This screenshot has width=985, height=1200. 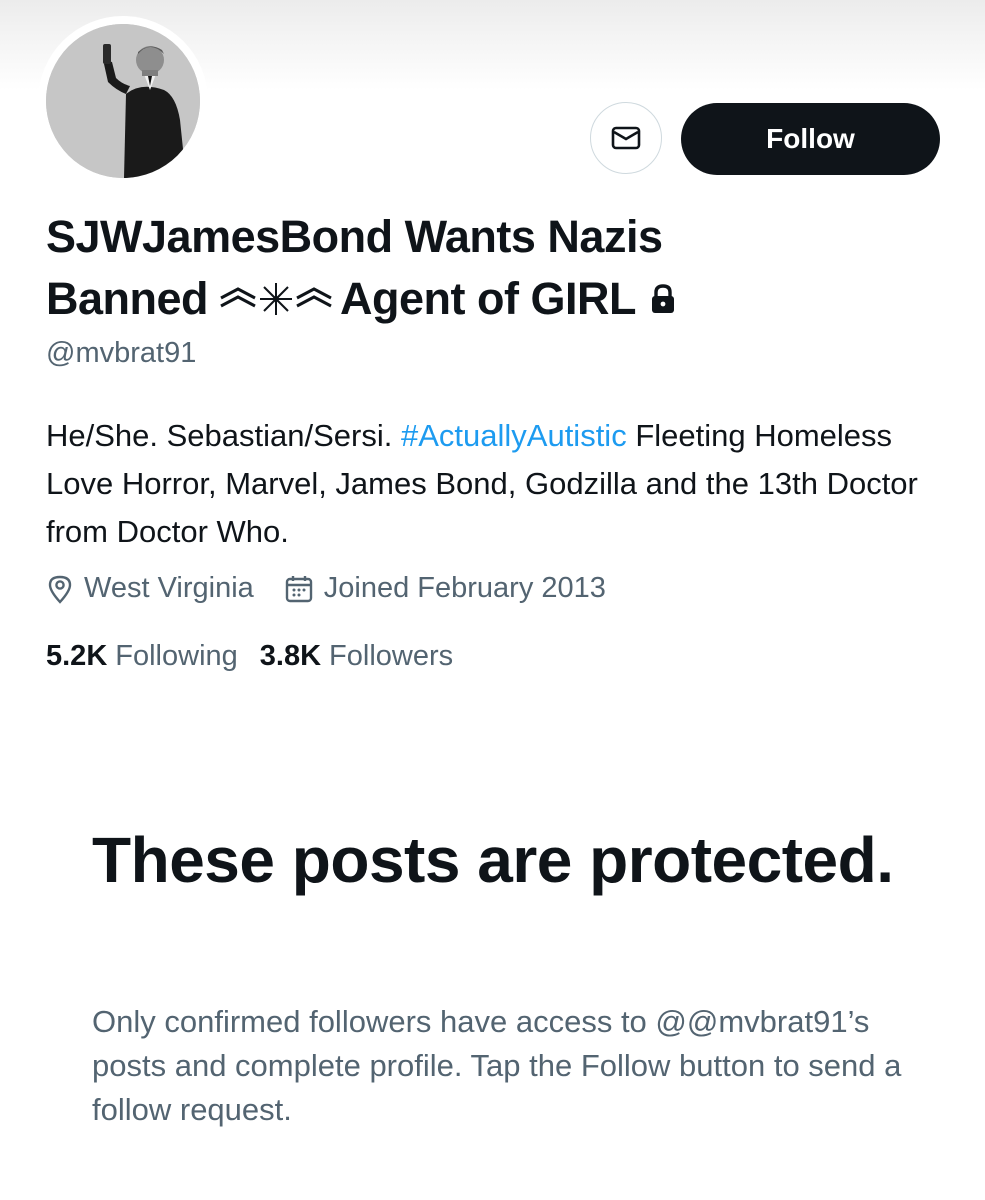 What do you see at coordinates (169, 588) in the screenshot?
I see `location-text: West Virginia` at bounding box center [169, 588].